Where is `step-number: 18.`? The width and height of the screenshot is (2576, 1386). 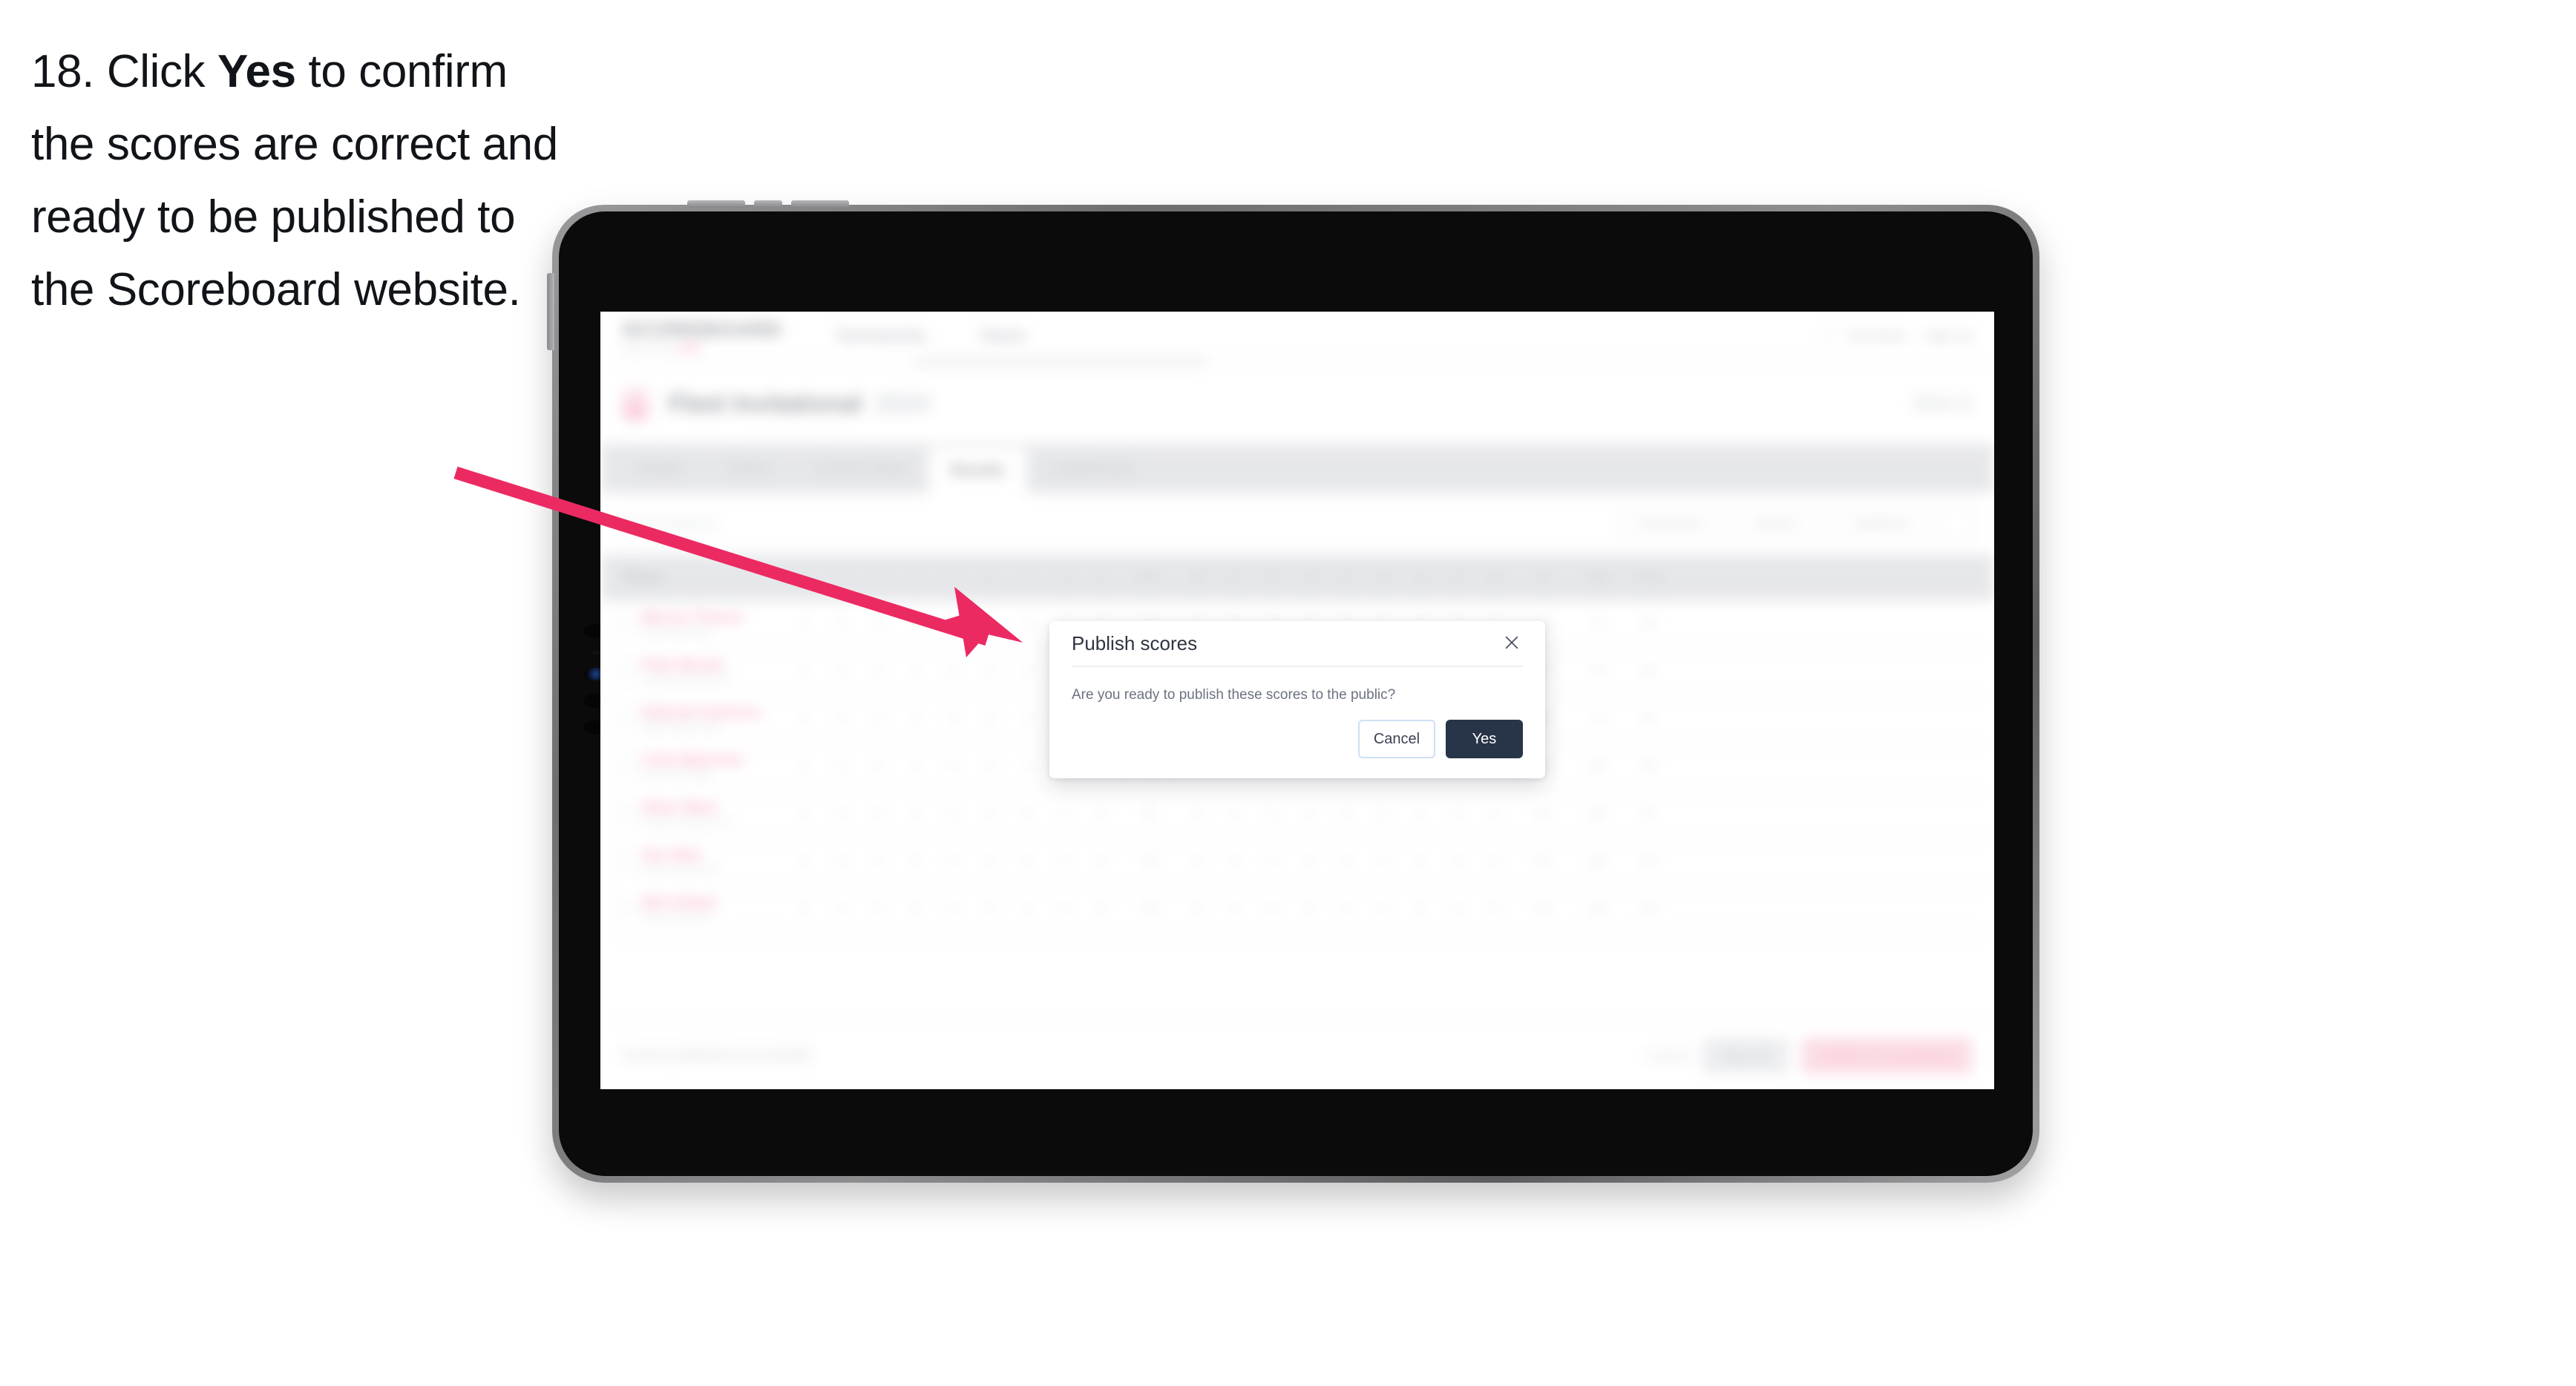
step-number: 18. is located at coordinates (63, 71).